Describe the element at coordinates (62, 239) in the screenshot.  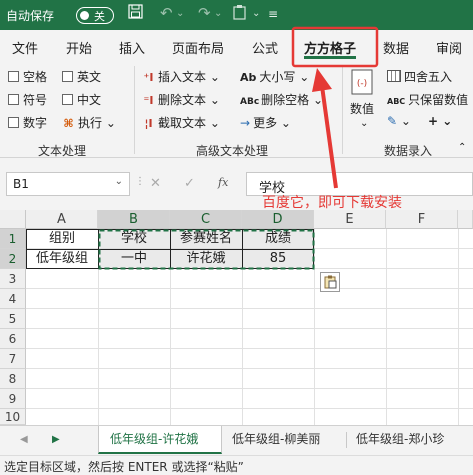
I see `cell-A1: 组别` at that location.